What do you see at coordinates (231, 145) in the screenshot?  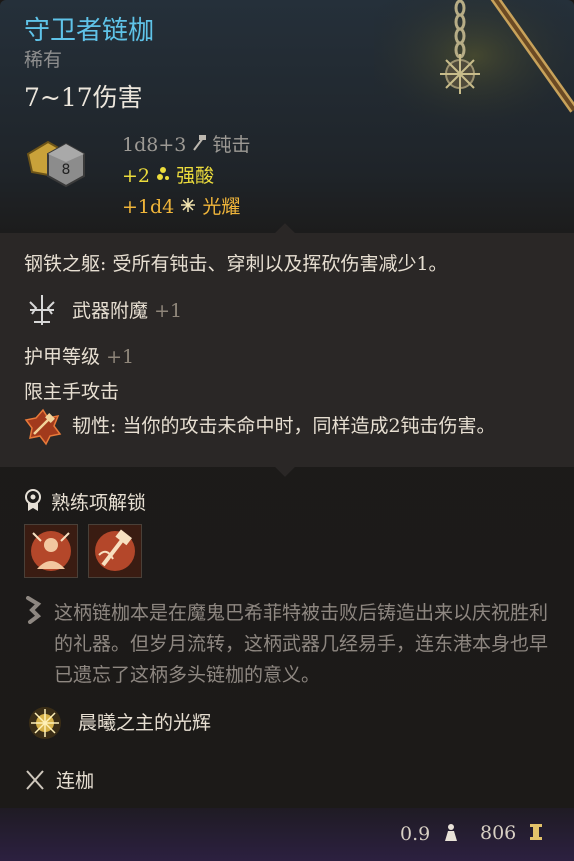 I see `damage-base-type: 钝击` at bounding box center [231, 145].